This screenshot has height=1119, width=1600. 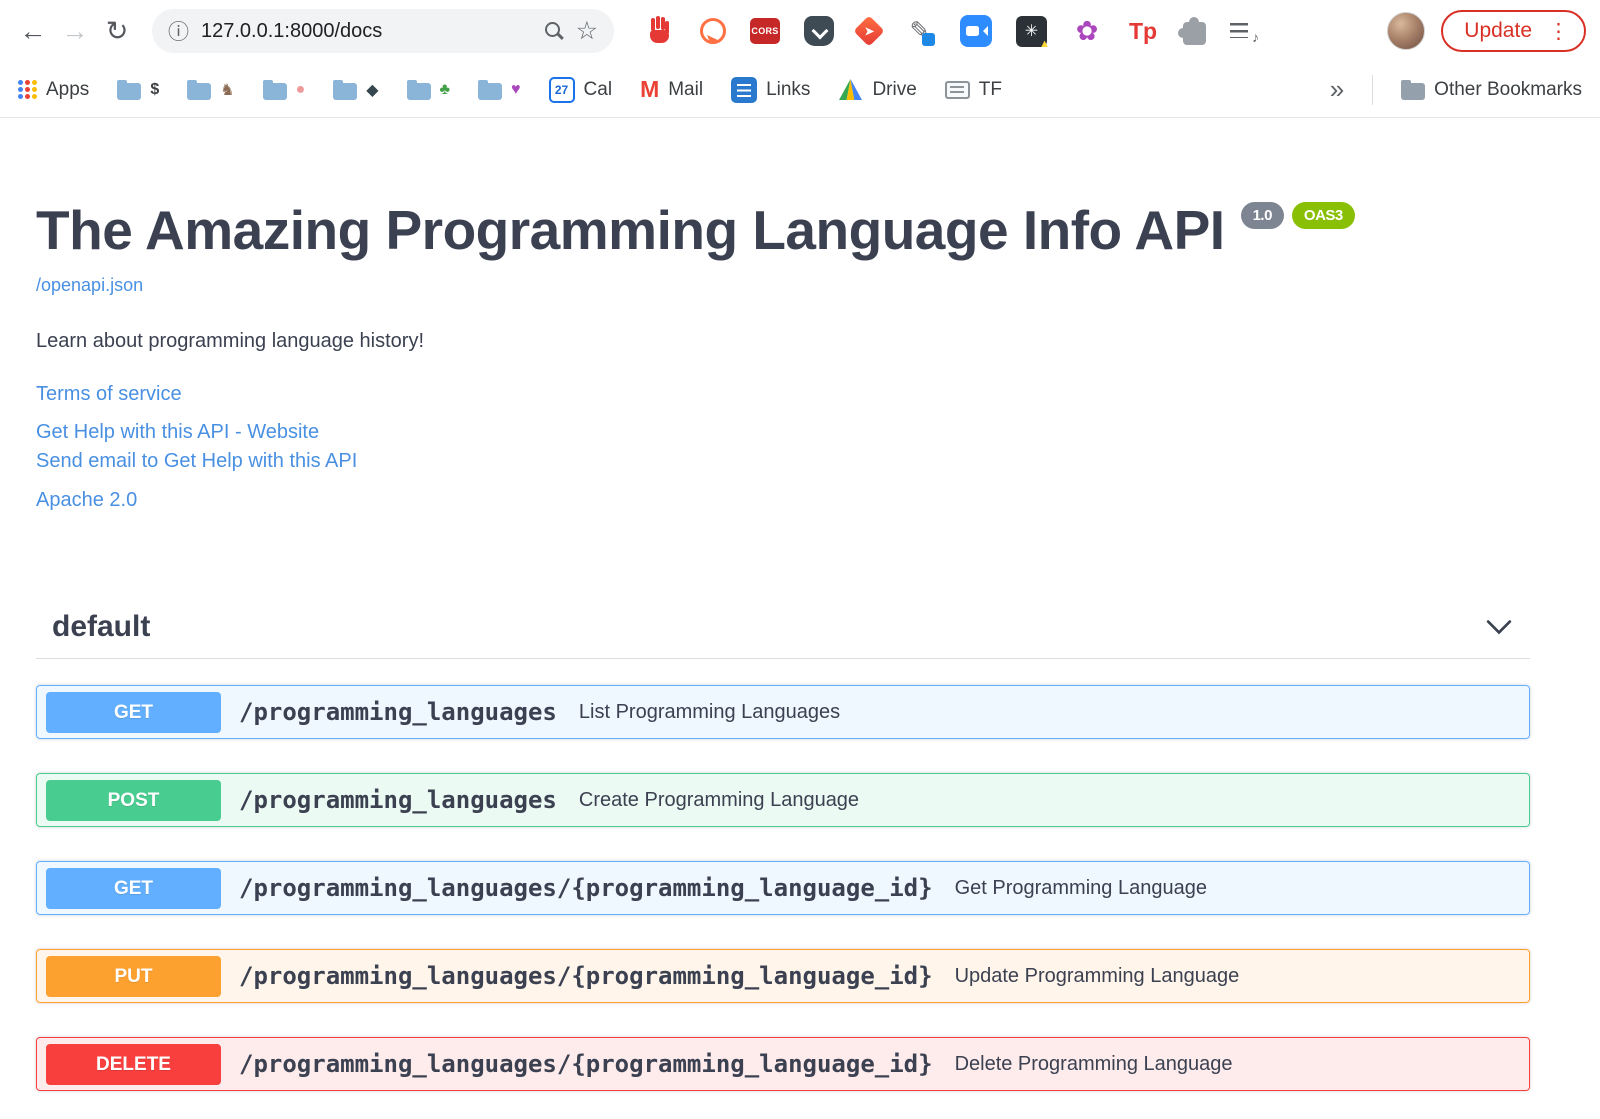 What do you see at coordinates (1080, 887) in the screenshot?
I see `endpoint-summary: Get Programming Language` at bounding box center [1080, 887].